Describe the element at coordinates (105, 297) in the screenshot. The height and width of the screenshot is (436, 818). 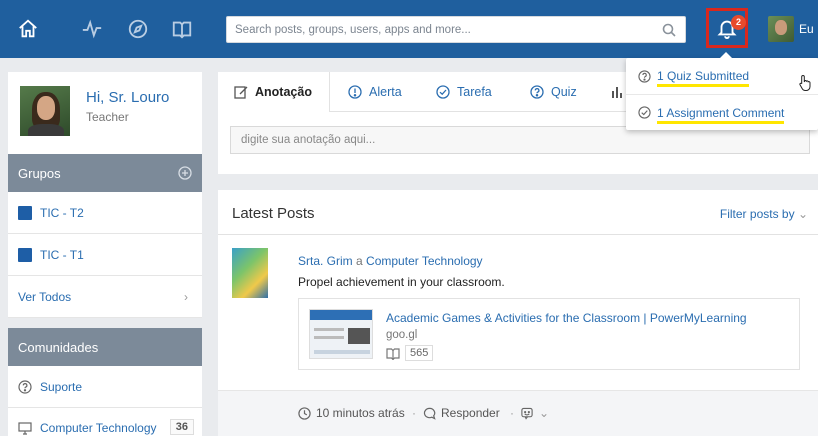
I see `see-all-groups-link: Ver Todos ›` at that location.